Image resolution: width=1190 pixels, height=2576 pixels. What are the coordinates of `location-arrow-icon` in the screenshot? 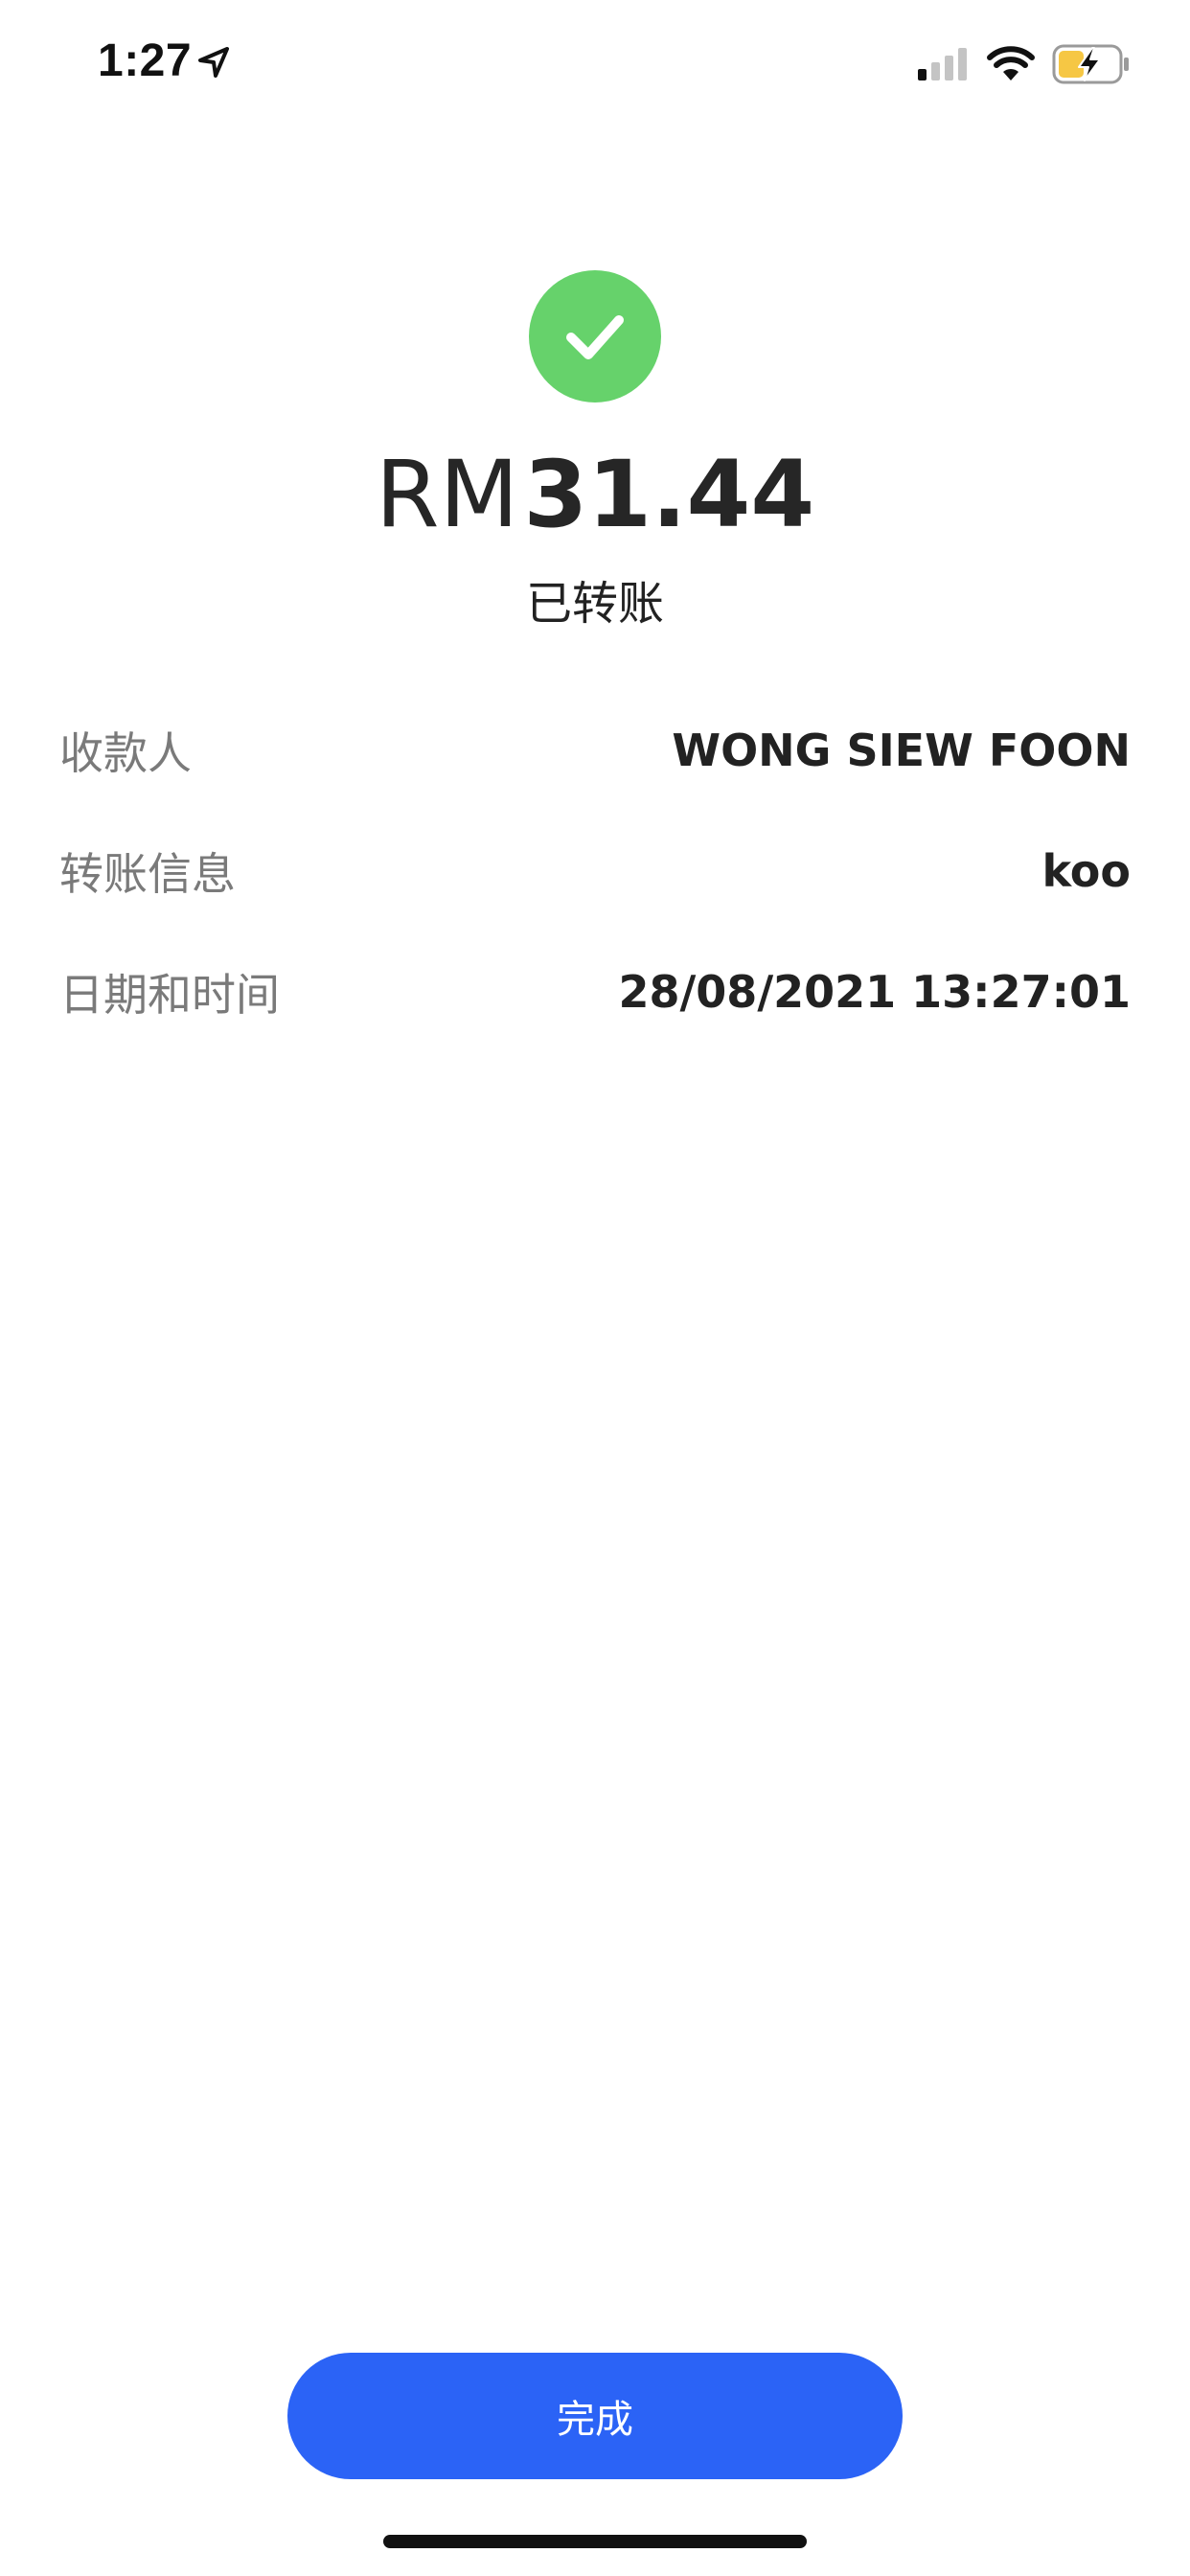 It's located at (214, 63).